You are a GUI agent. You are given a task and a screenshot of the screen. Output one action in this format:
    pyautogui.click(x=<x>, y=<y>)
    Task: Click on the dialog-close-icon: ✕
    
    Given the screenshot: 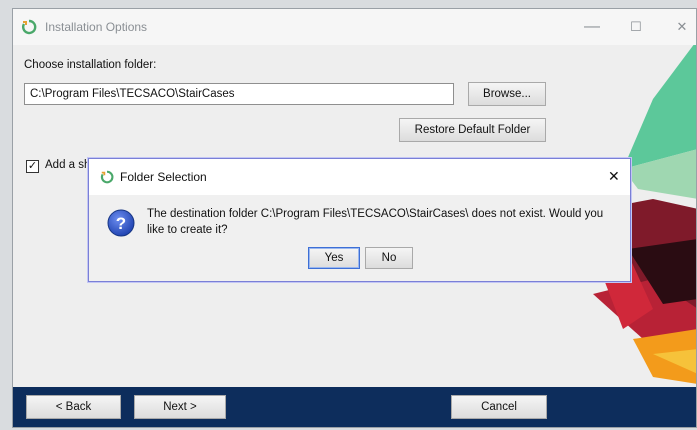 What is the action you would take?
    pyautogui.click(x=614, y=176)
    